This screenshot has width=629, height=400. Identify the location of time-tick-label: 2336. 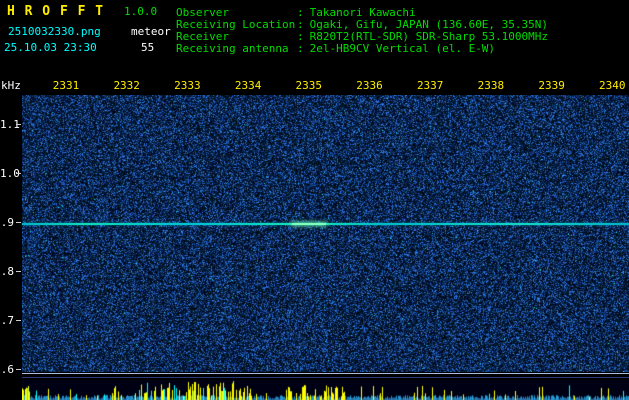
(369, 85).